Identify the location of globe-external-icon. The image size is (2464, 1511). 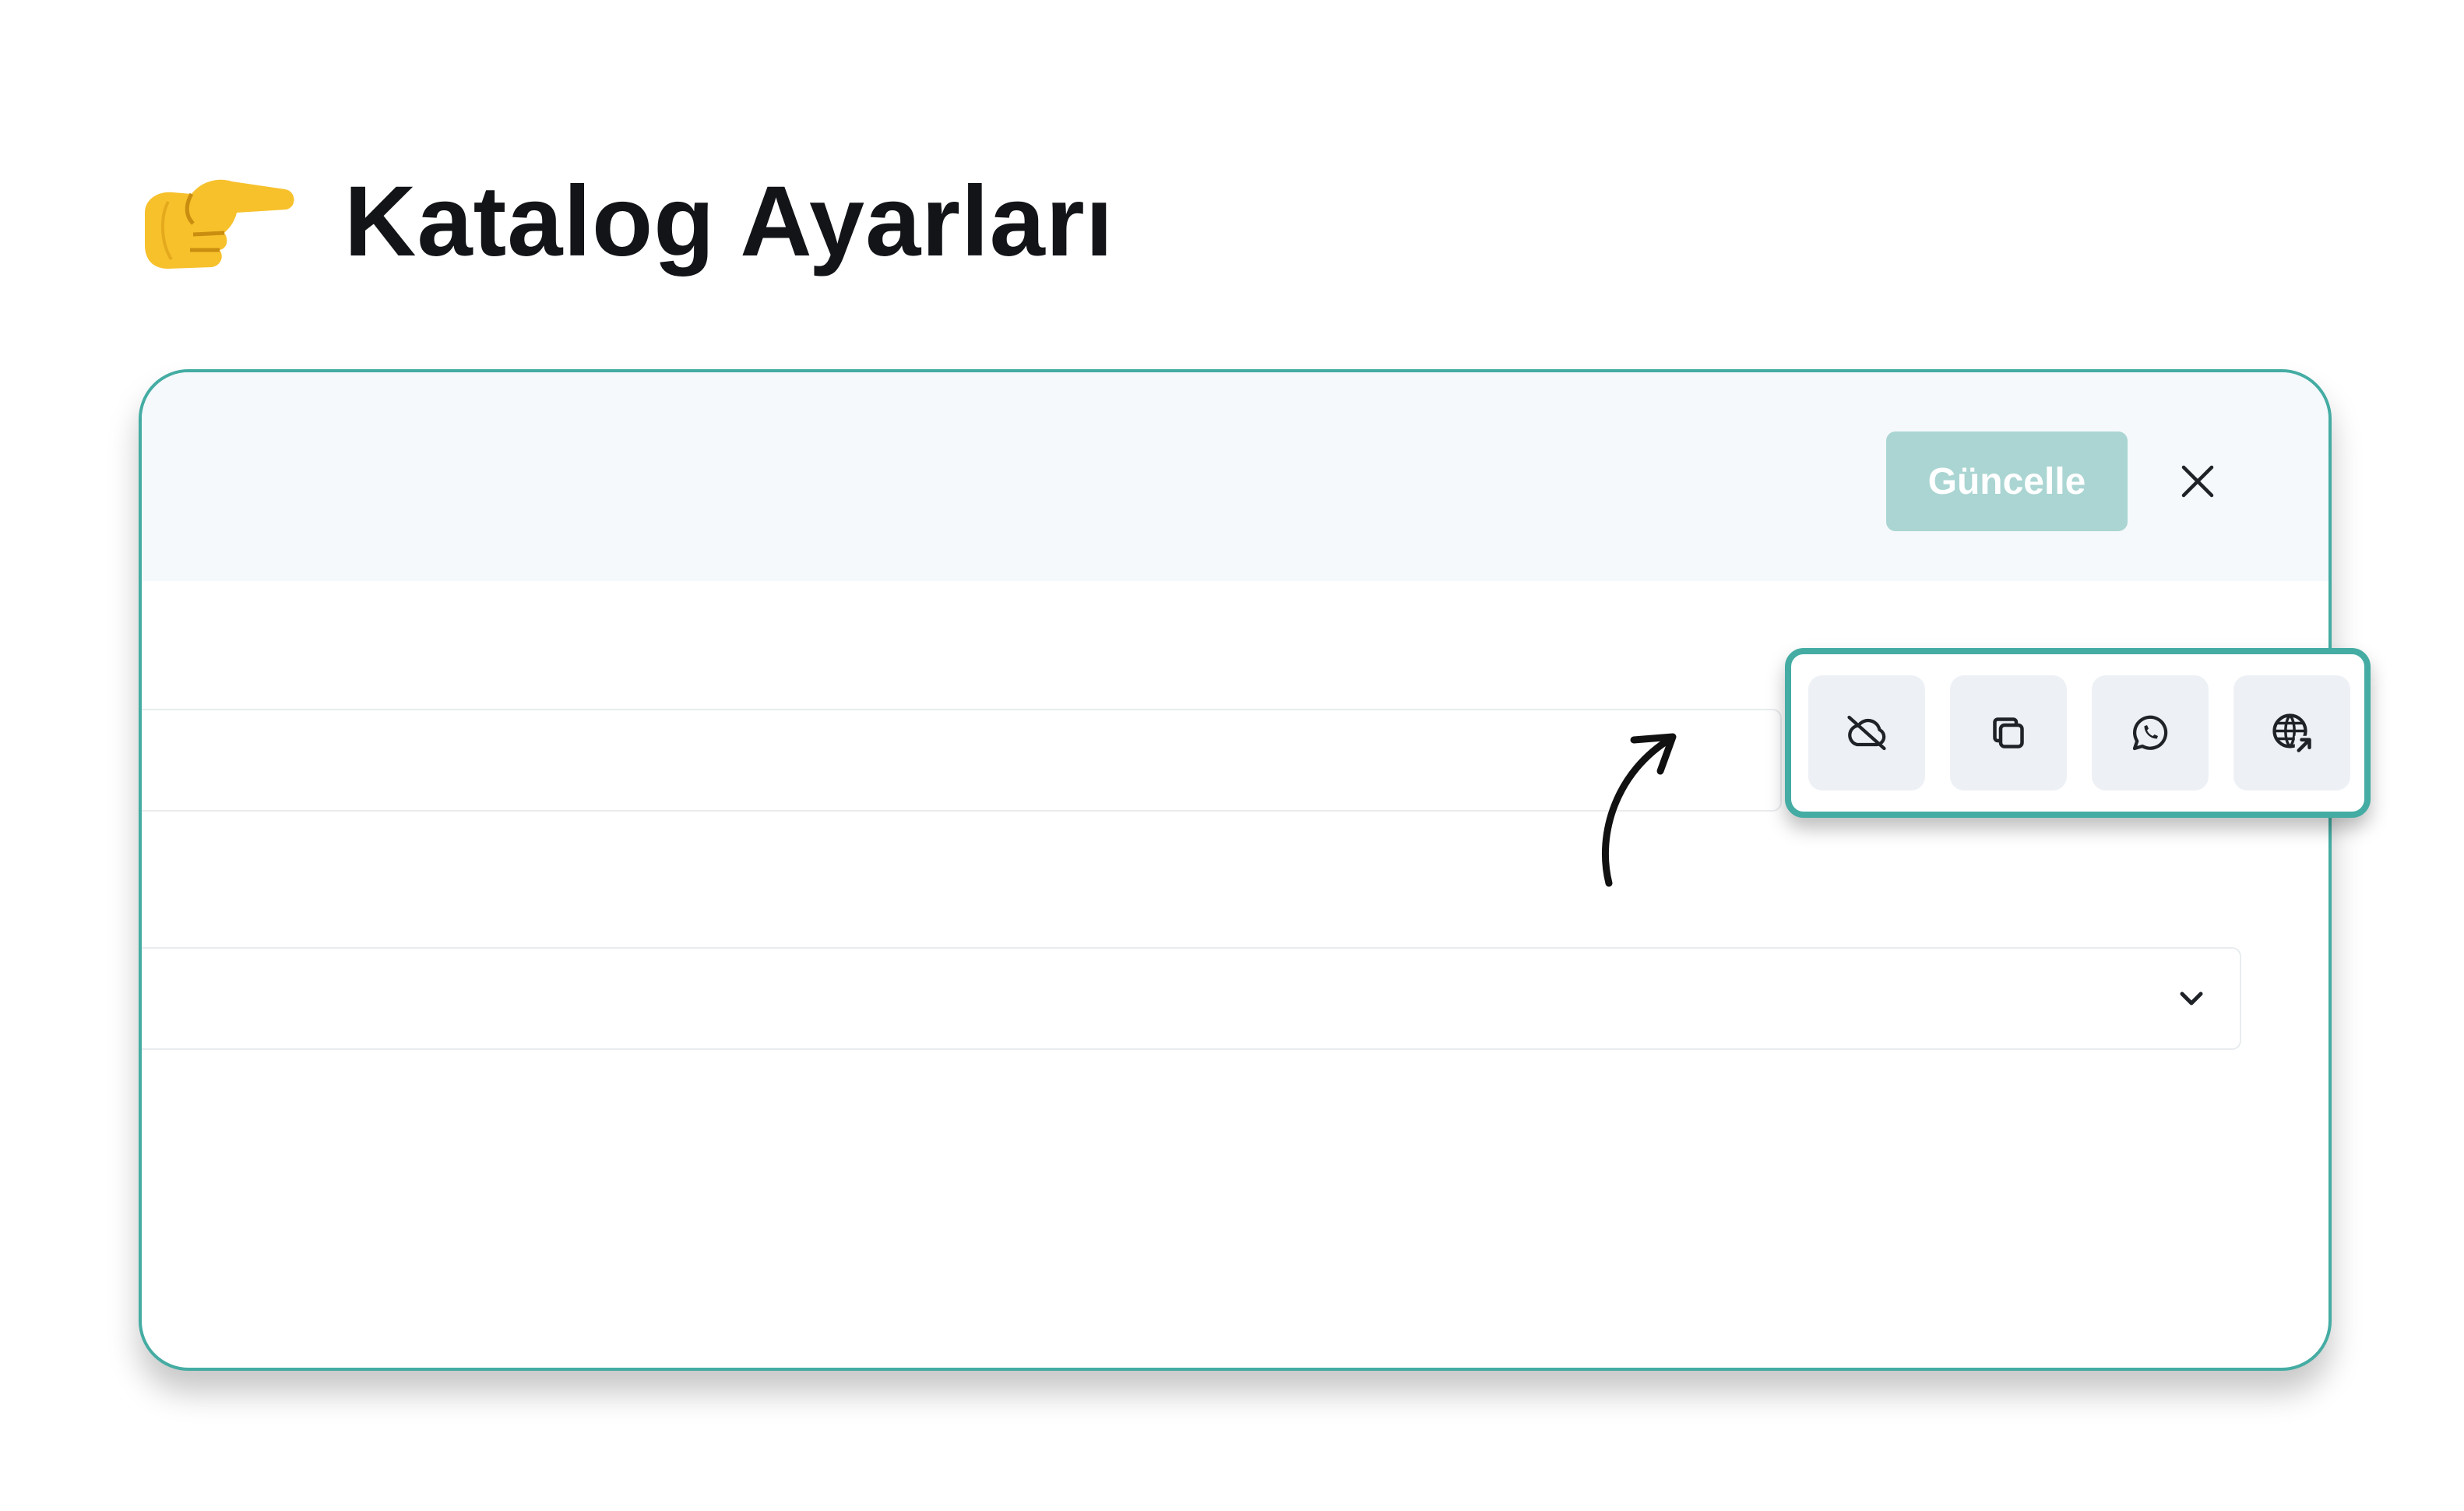
(2293, 733).